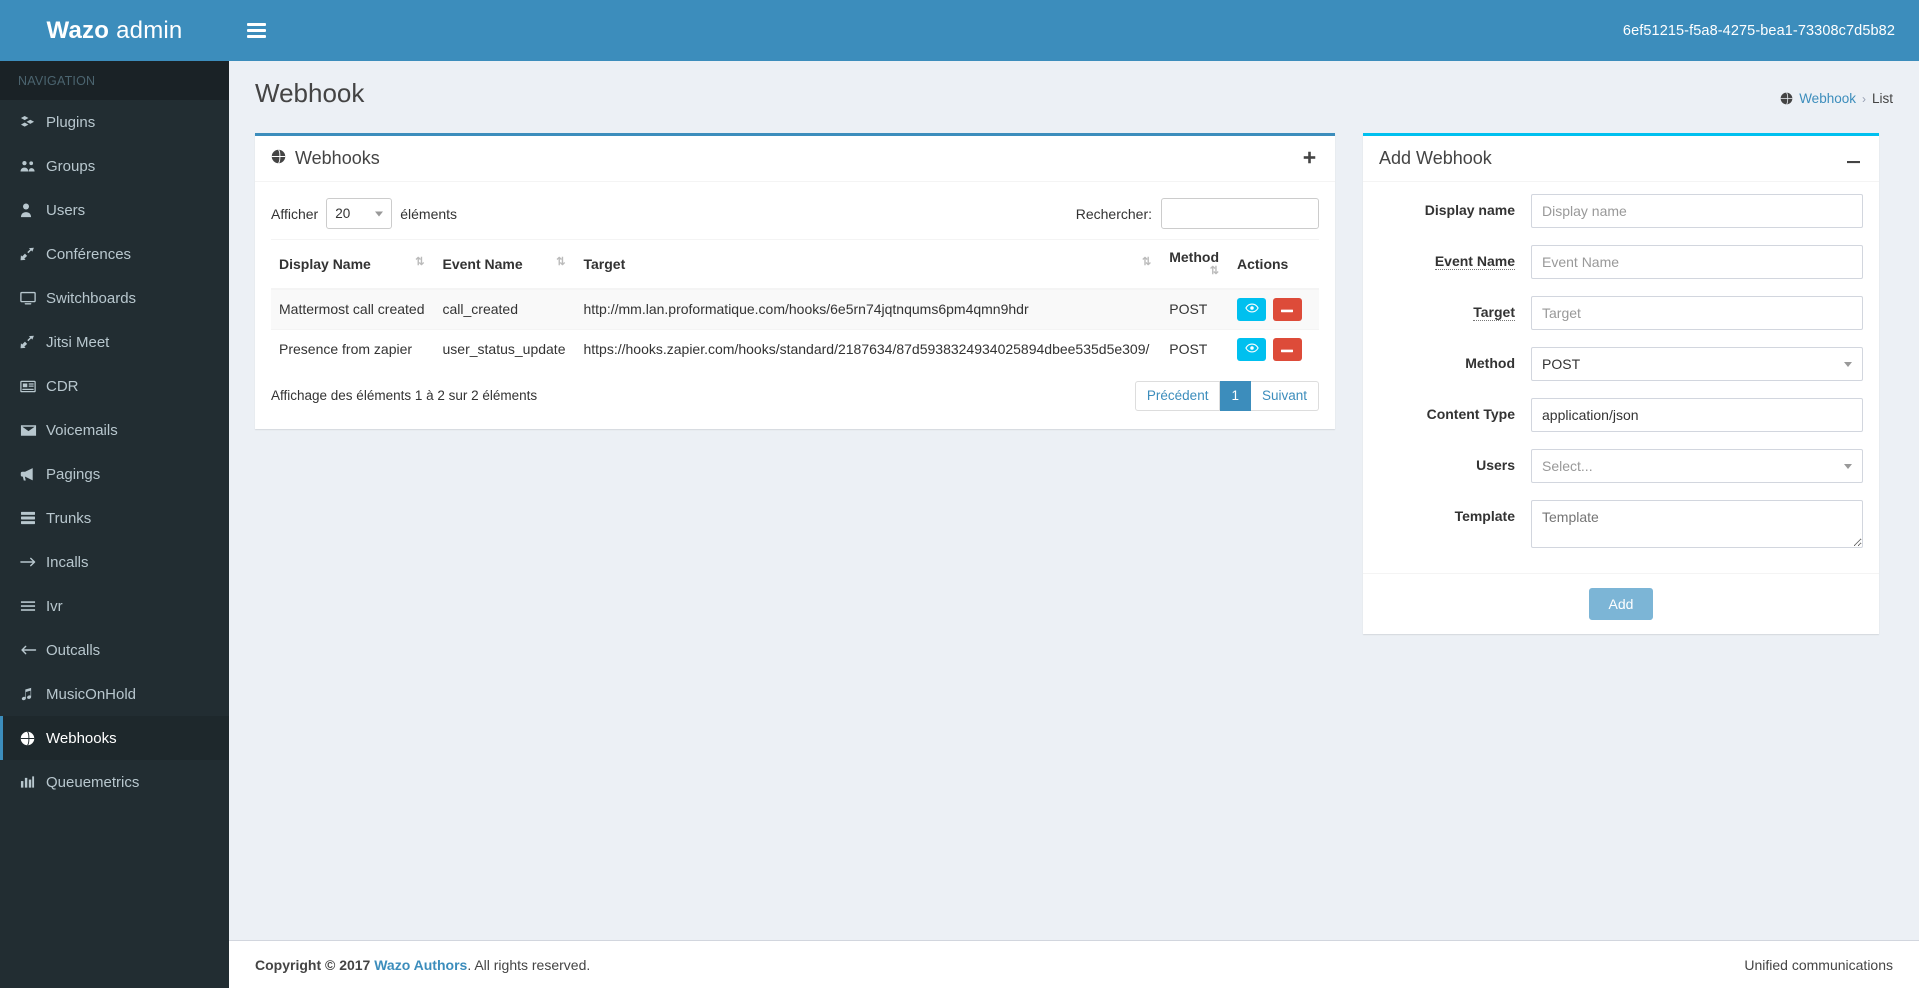 The height and width of the screenshot is (988, 1919). What do you see at coordinates (114, 738) in the screenshot?
I see `sidebar-item-webhooks: Webhooks` at bounding box center [114, 738].